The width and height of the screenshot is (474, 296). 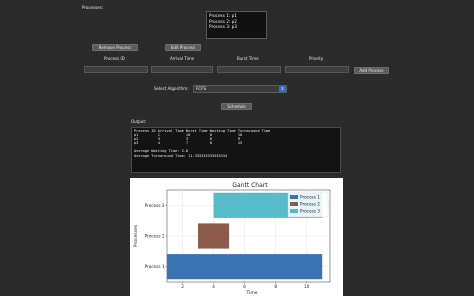 I want to click on burst-time-label: Burst Time, so click(x=248, y=58).